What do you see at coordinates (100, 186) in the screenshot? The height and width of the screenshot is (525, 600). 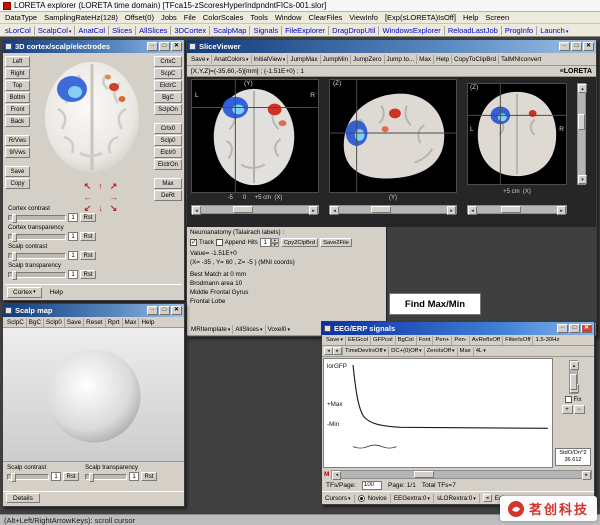 I see `rotate-up-icon: ↑` at bounding box center [100, 186].